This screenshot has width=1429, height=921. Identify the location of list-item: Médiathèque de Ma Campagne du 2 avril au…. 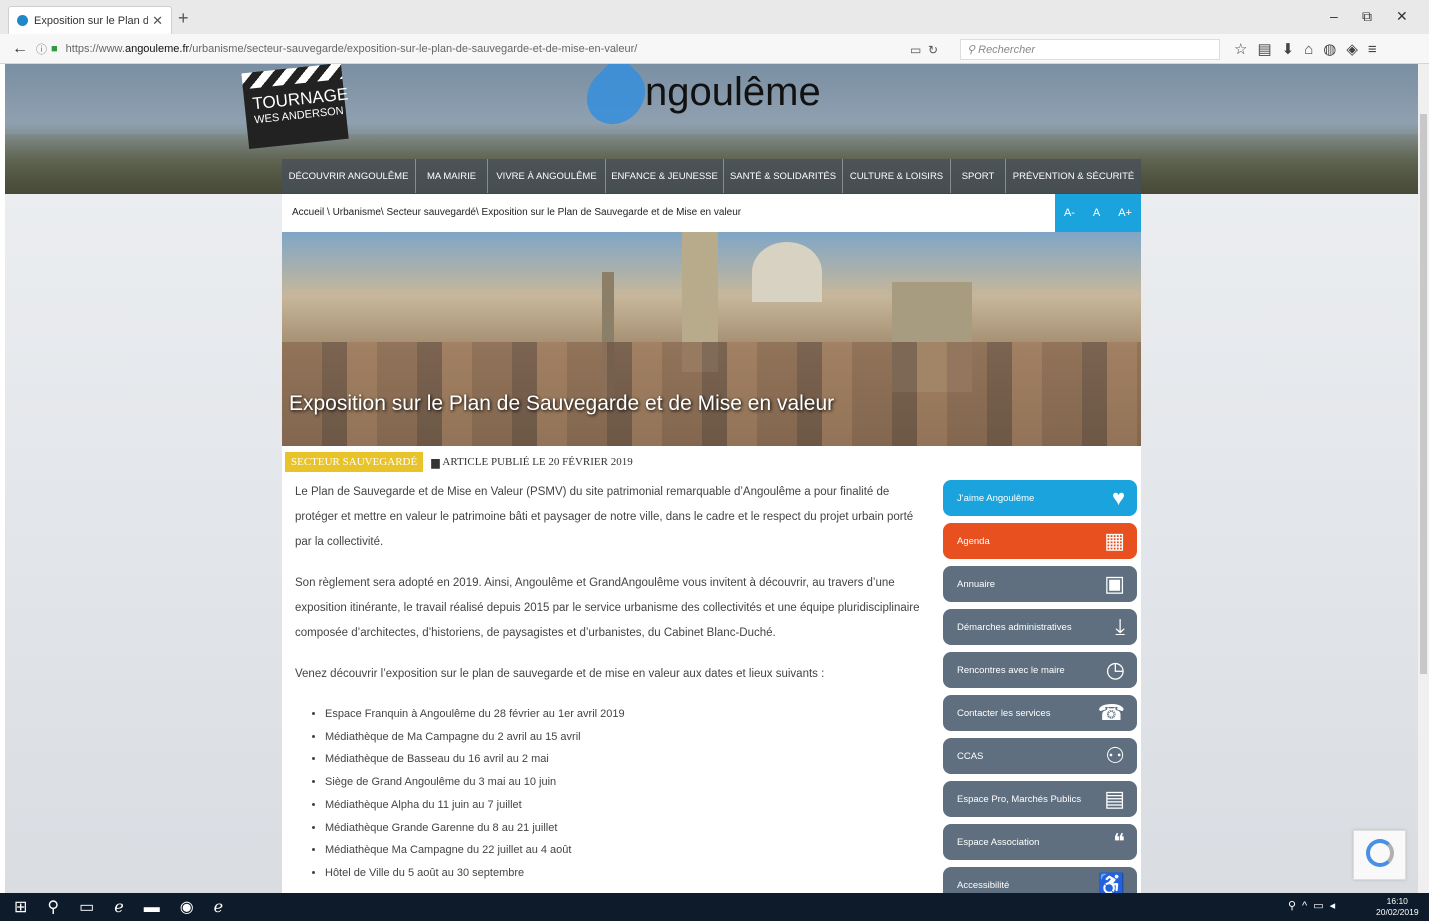
(625, 737).